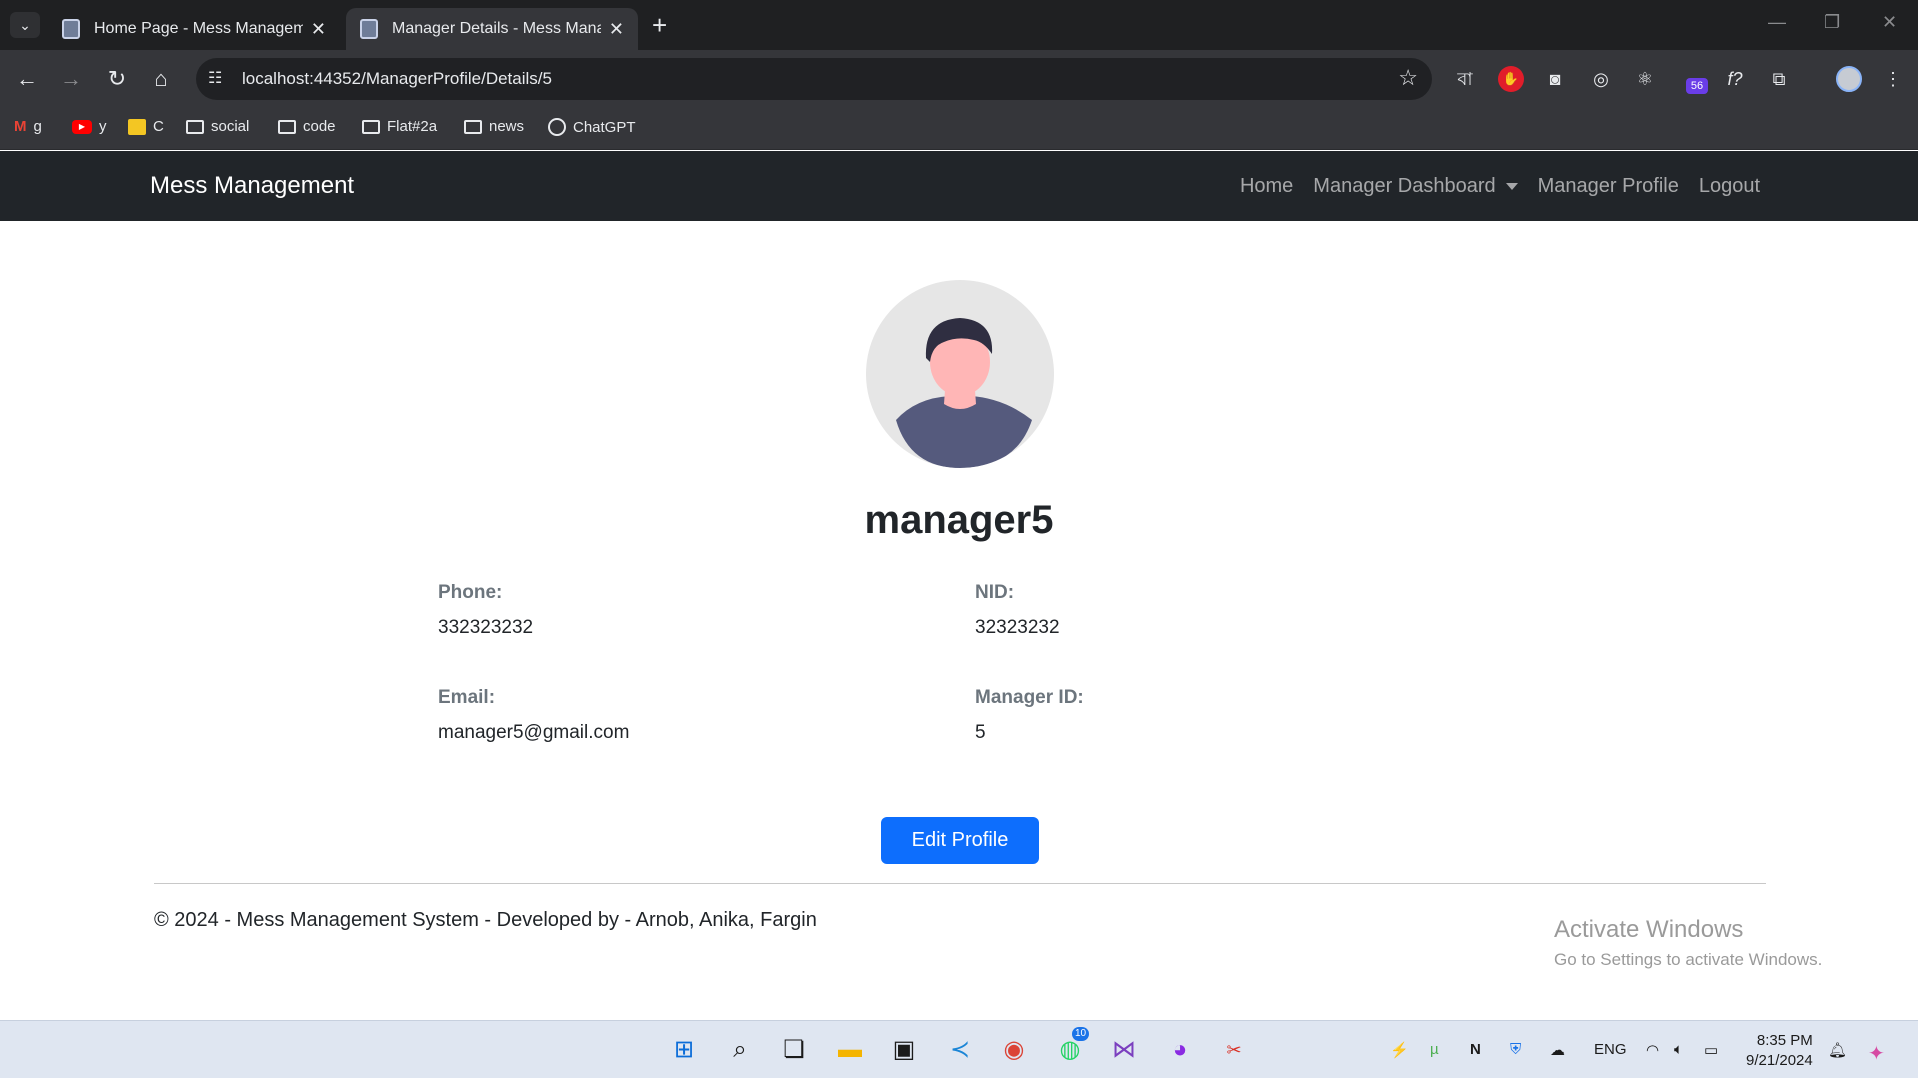  What do you see at coordinates (198, 28) in the screenshot?
I see `tab-title: Home Page - Mess Managemen` at bounding box center [198, 28].